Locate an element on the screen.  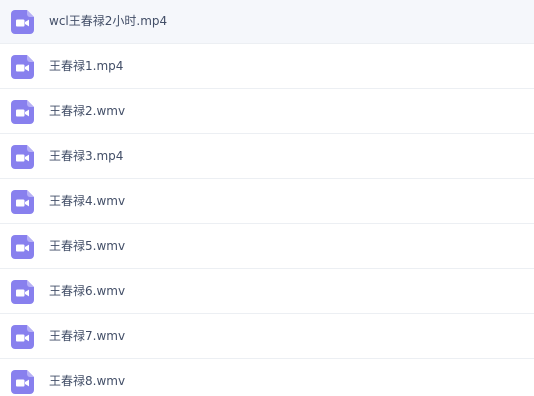
file-row: 王春禄2.wmv is located at coordinates (267, 111).